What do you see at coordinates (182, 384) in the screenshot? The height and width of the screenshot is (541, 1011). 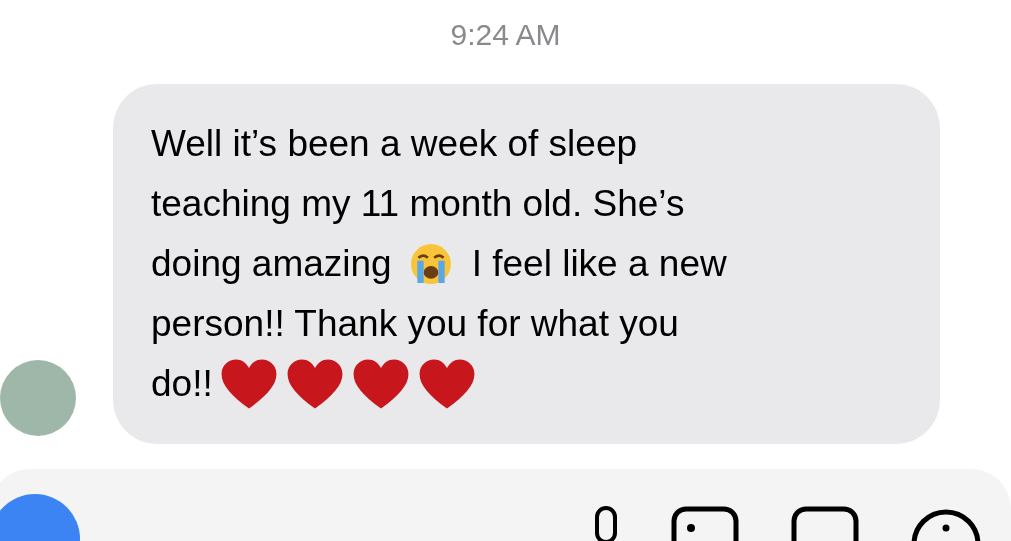 I see `message-text: do!!` at bounding box center [182, 384].